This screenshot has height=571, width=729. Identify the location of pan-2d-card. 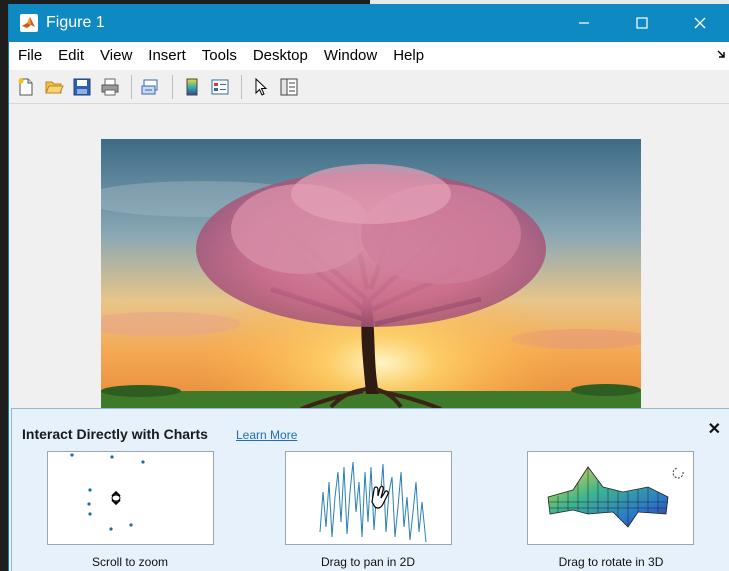
(368, 498).